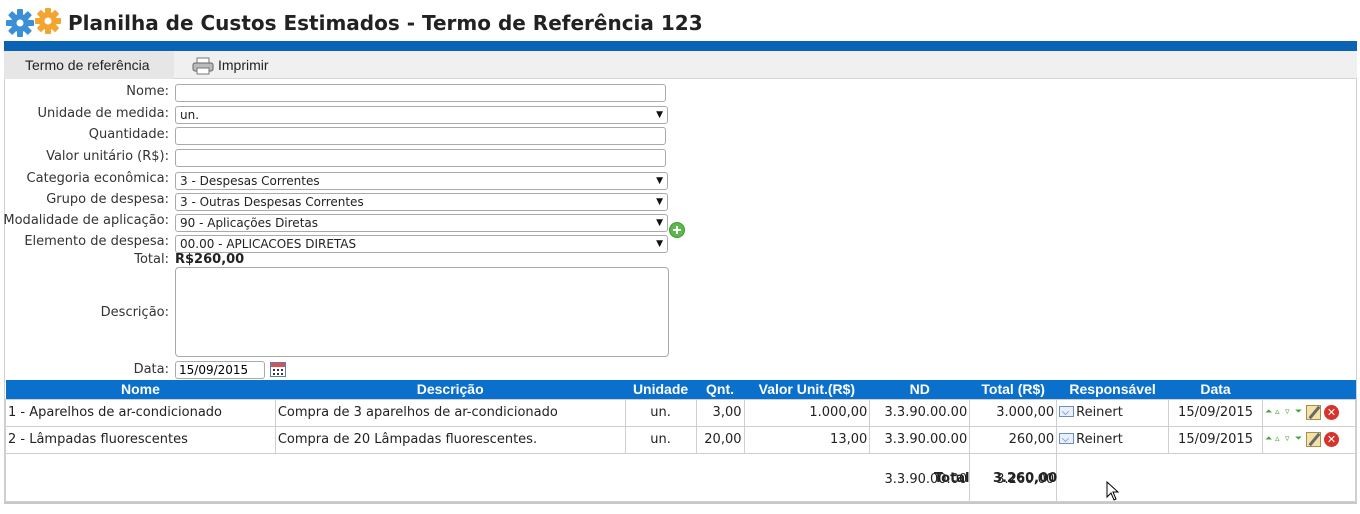 This screenshot has width=1360, height=514. Describe the element at coordinates (1309, 389) in the screenshot. I see `header-actions` at that location.